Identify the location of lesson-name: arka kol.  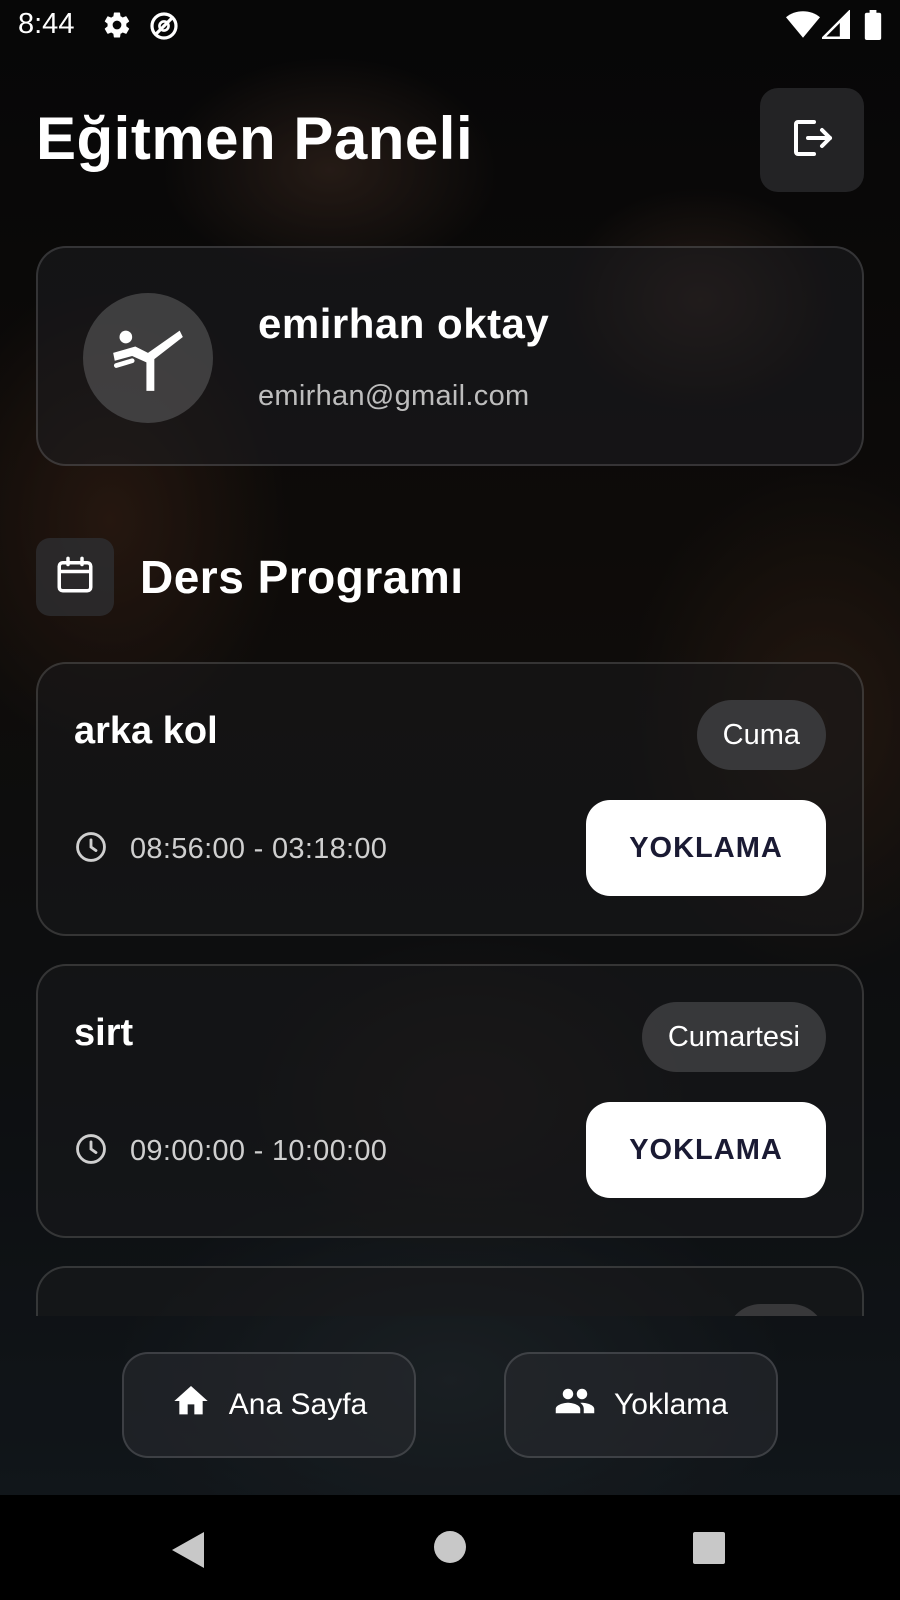
(146, 731).